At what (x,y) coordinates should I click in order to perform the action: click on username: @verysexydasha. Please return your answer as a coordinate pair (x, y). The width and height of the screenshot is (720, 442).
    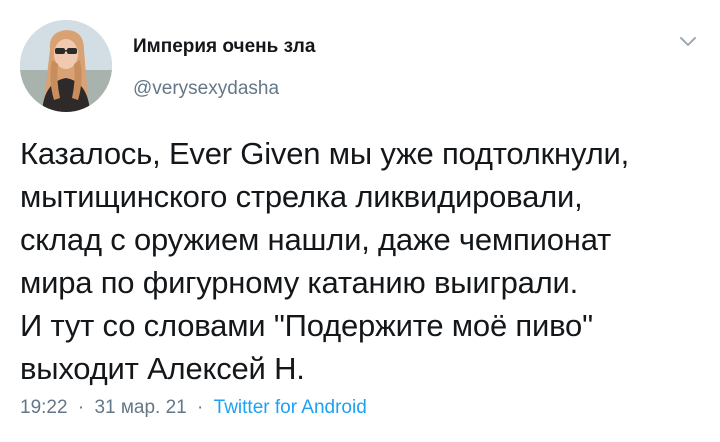
    Looking at the image, I should click on (206, 89).